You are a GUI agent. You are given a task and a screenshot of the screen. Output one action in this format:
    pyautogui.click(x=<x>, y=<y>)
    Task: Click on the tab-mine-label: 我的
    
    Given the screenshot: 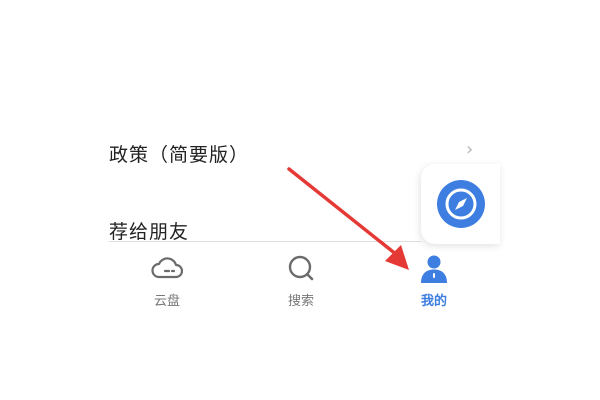 What is the action you would take?
    pyautogui.click(x=433, y=301)
    